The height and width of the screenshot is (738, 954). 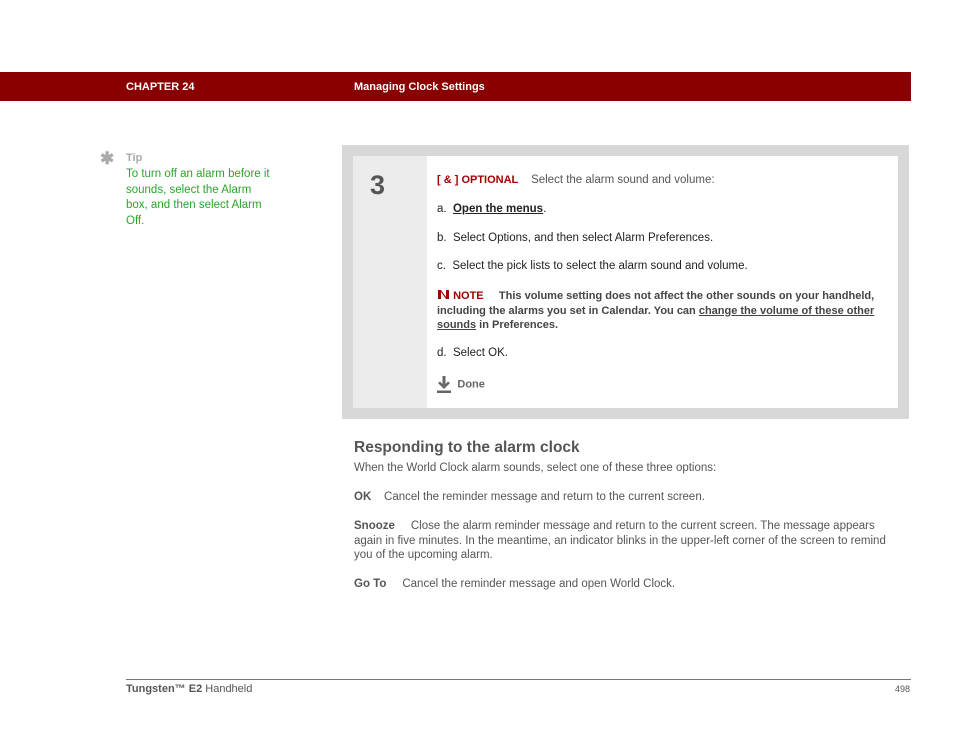 What do you see at coordinates (134, 158) in the screenshot?
I see `tip-label: Tip` at bounding box center [134, 158].